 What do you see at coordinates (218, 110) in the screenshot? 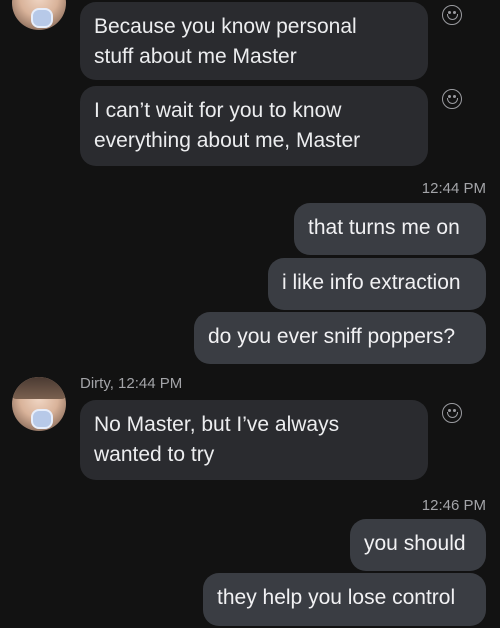
I see `message-text: I can’t wait for you to know` at bounding box center [218, 110].